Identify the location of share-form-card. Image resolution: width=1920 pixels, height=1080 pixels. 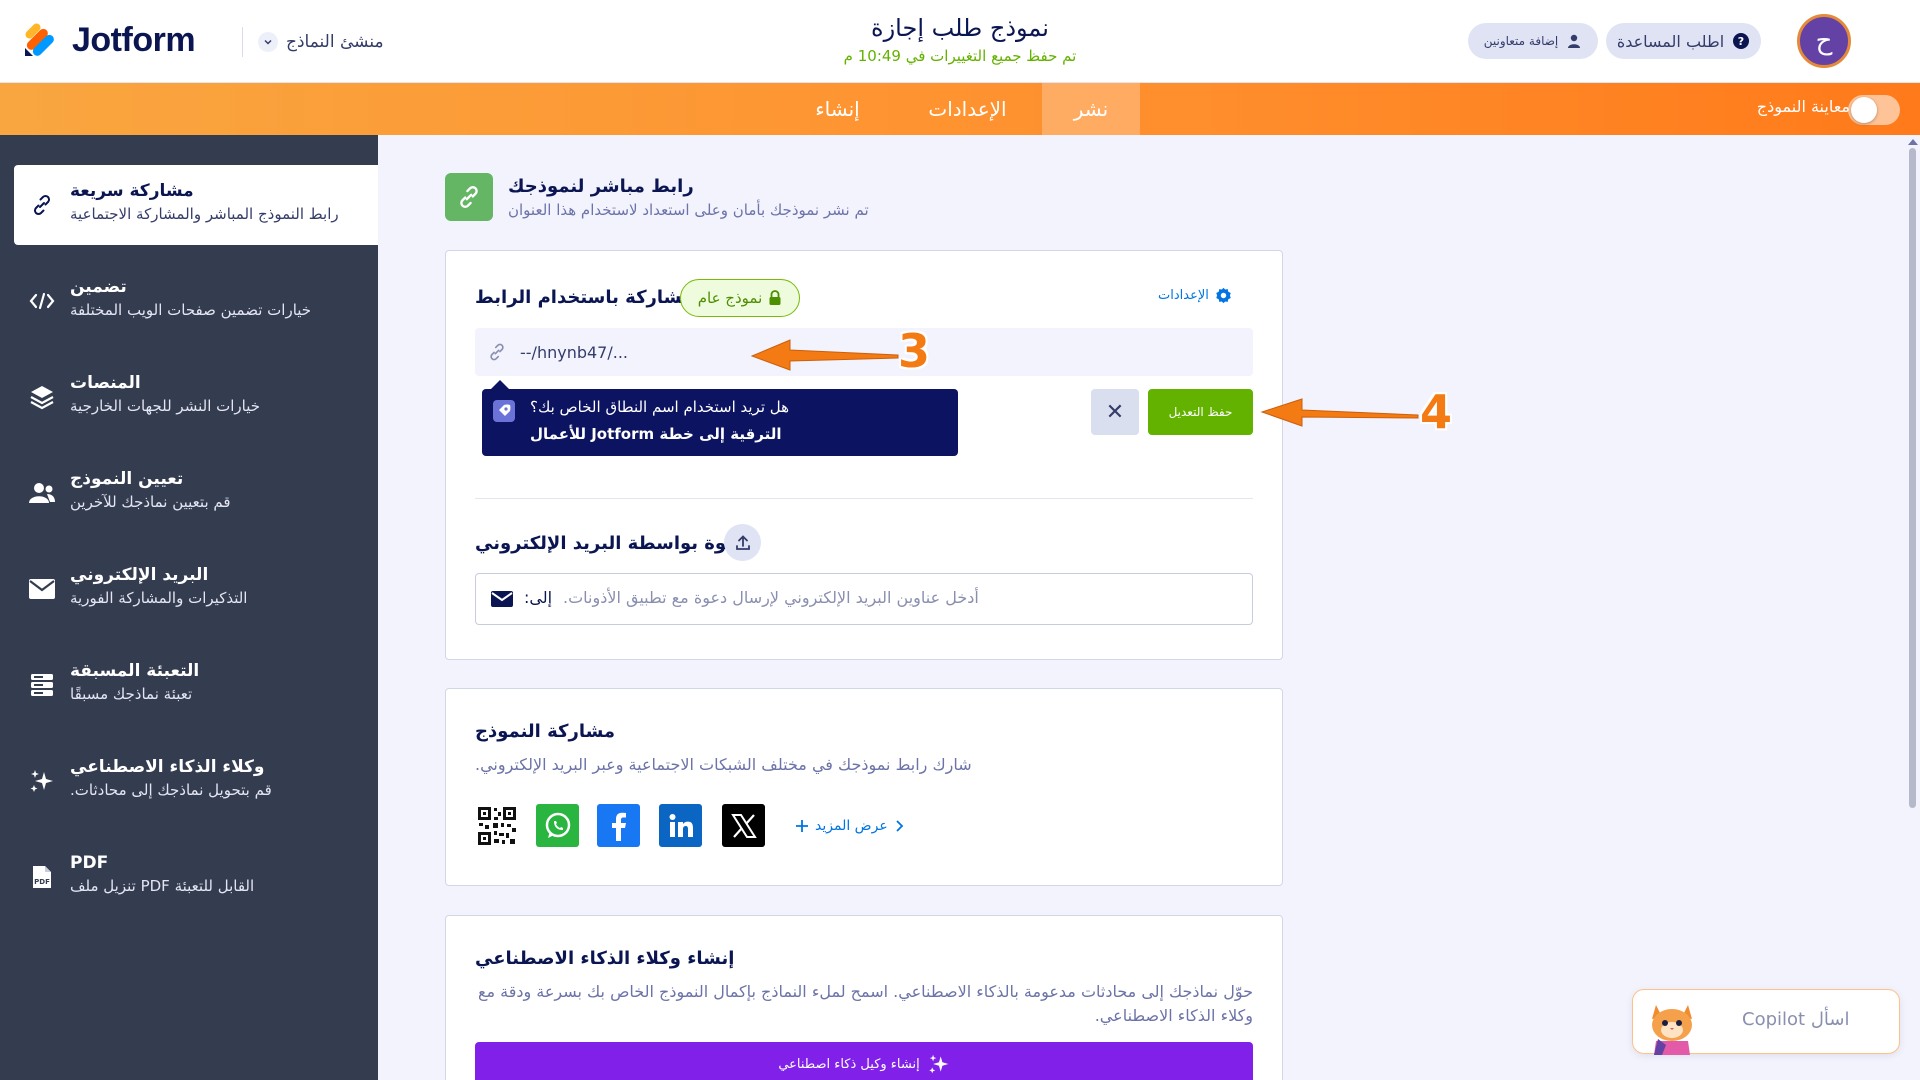
(864, 787).